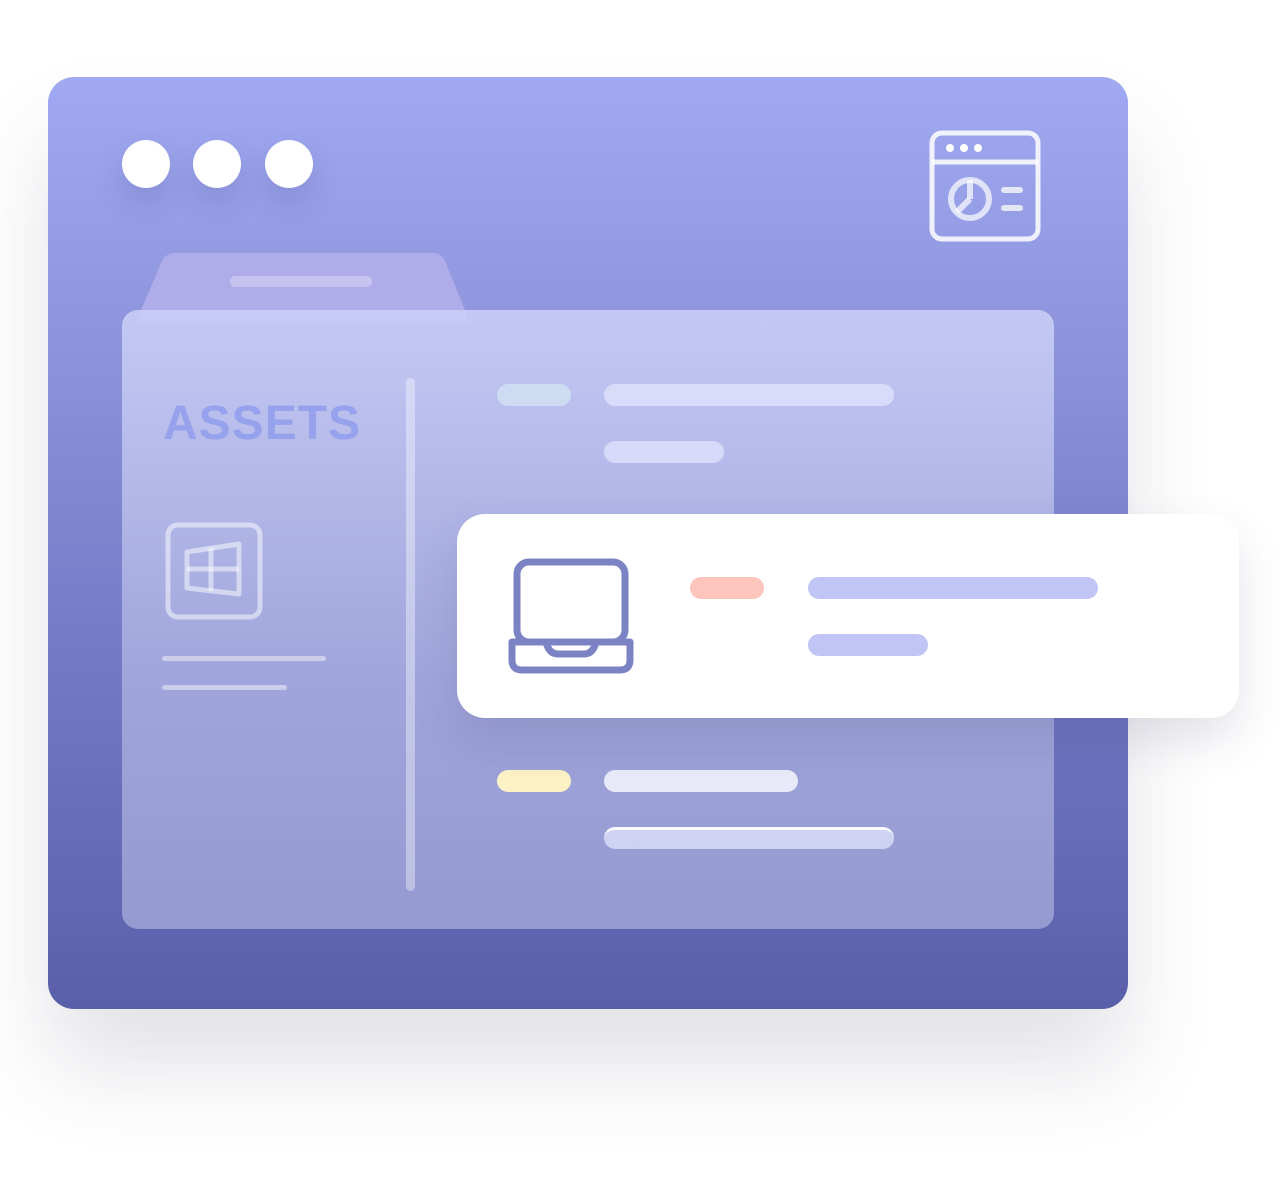 This screenshot has height=1183, width=1280. What do you see at coordinates (534, 781) in the screenshot?
I see `status-badge-yellow` at bounding box center [534, 781].